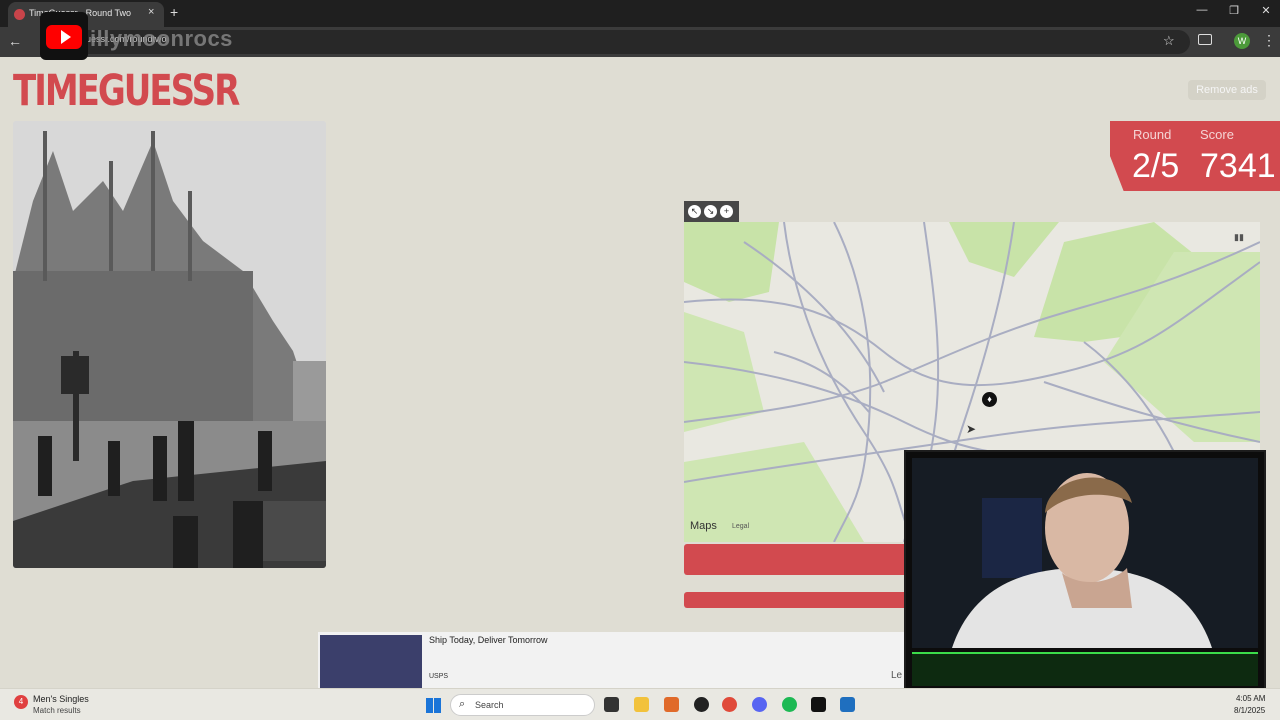 Image resolution: width=1280 pixels, height=720 pixels. What do you see at coordinates (789, 704) in the screenshot?
I see `spotify-icon` at bounding box center [789, 704].